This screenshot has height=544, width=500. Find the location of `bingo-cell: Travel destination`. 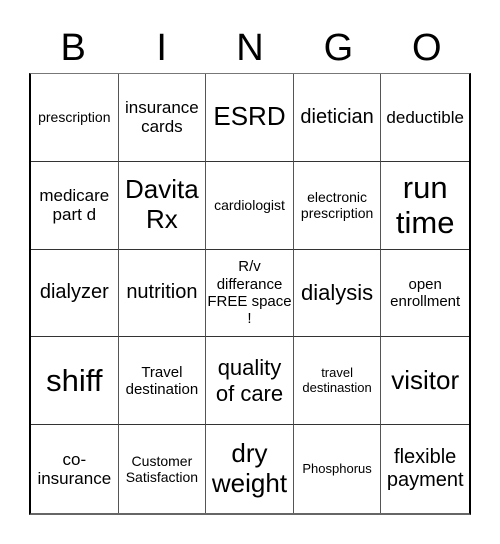

bingo-cell: Travel destination is located at coordinates (162, 381).